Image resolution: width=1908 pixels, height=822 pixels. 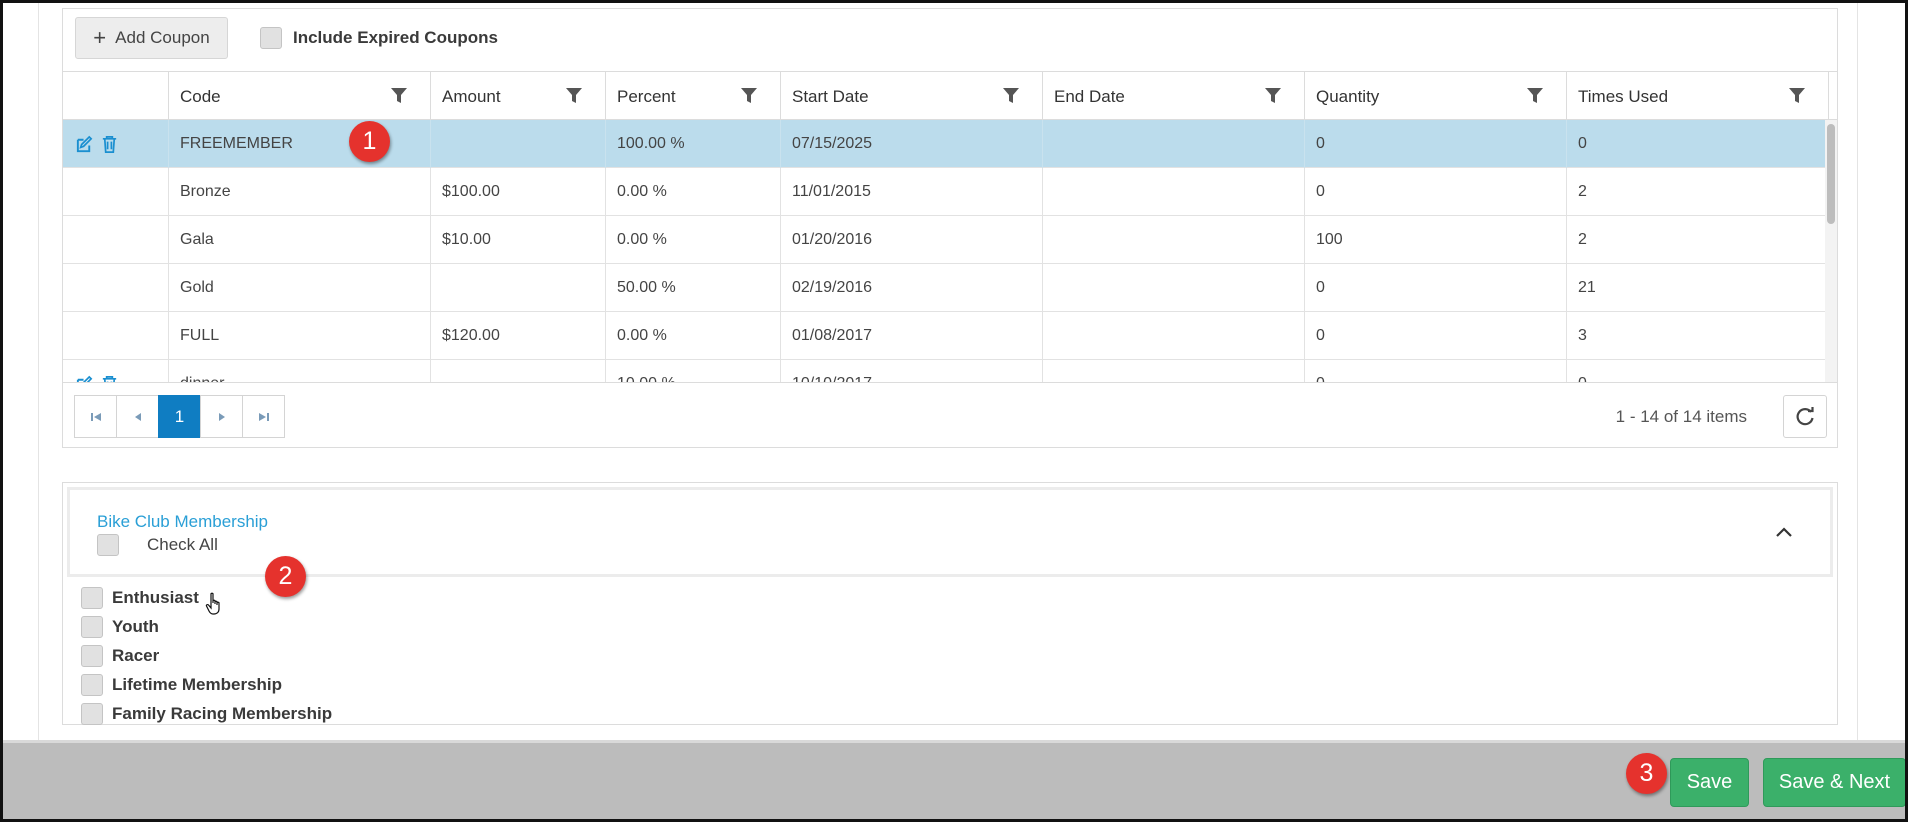 What do you see at coordinates (1681, 416) in the screenshot?
I see `pager-info: 1 - 14 of 14 items` at bounding box center [1681, 416].